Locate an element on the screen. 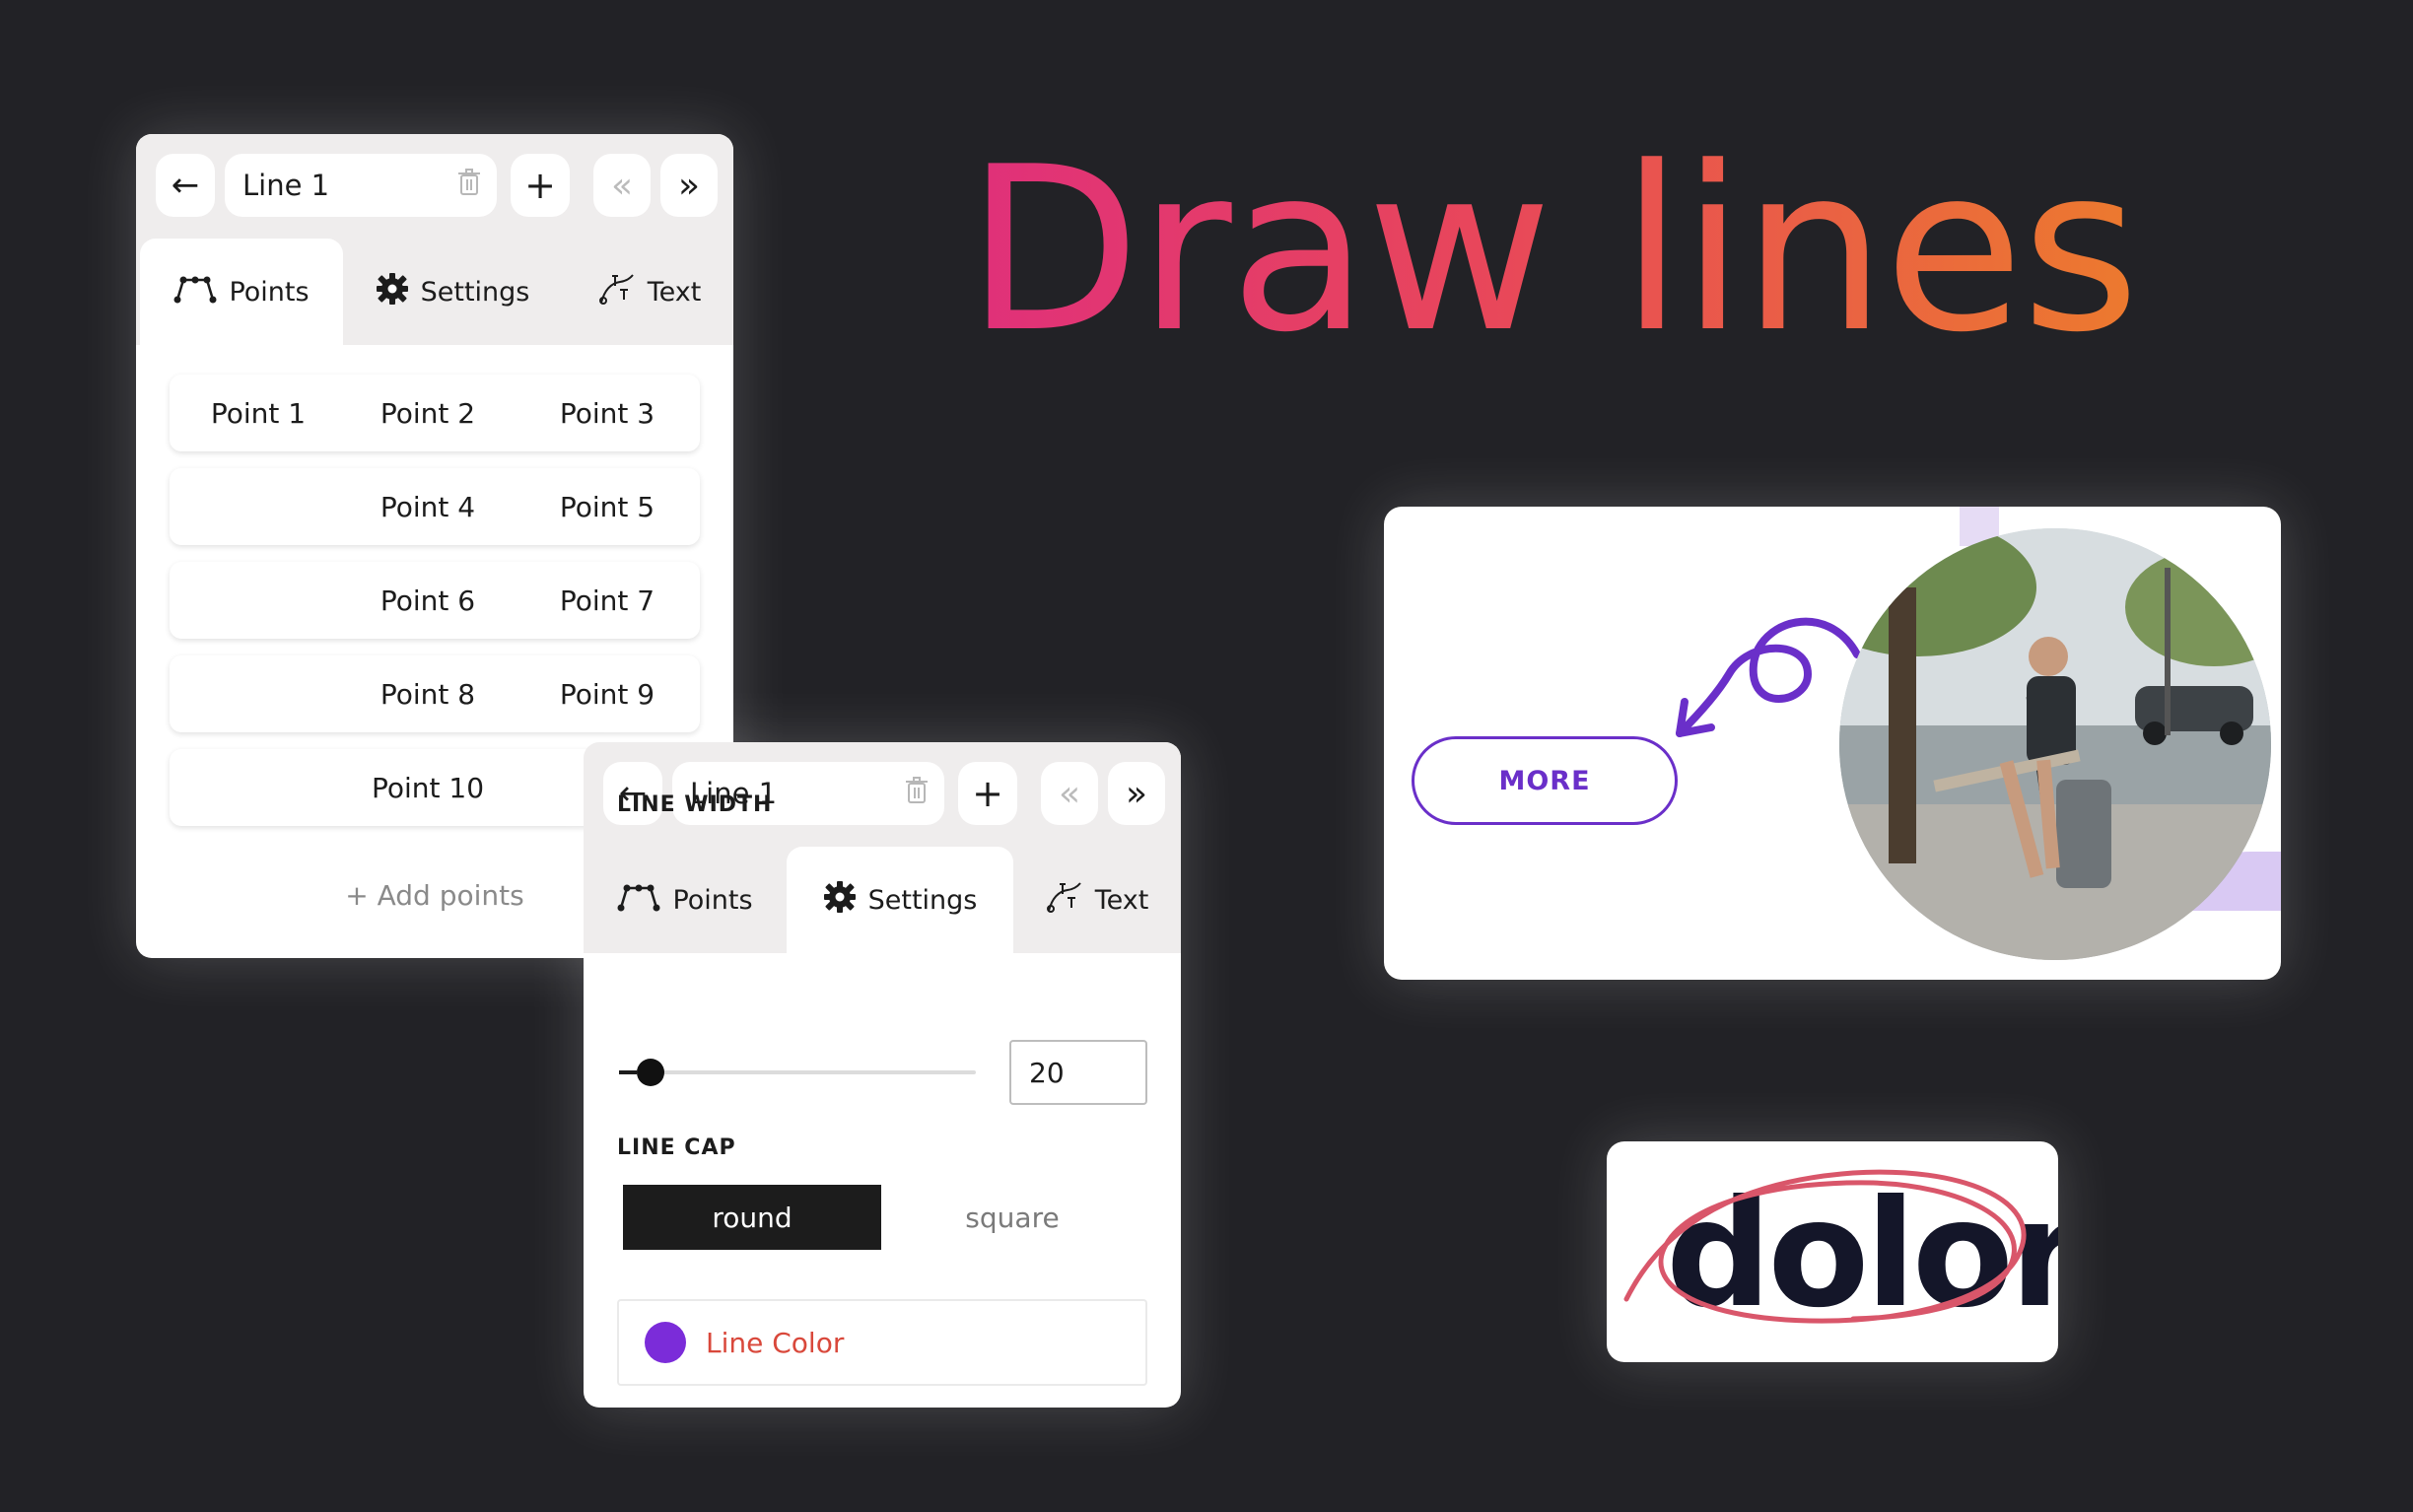 This screenshot has width=2413, height=1512. photo-woman-with-suitcase is located at coordinates (2055, 744).